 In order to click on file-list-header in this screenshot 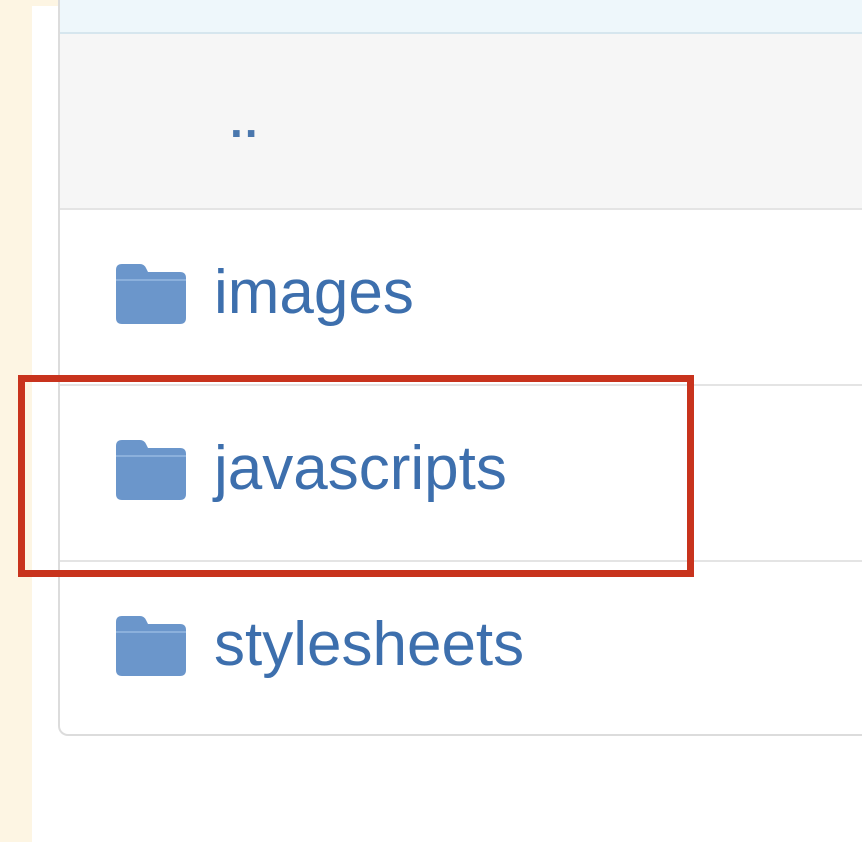, I will do `click(461, 17)`.